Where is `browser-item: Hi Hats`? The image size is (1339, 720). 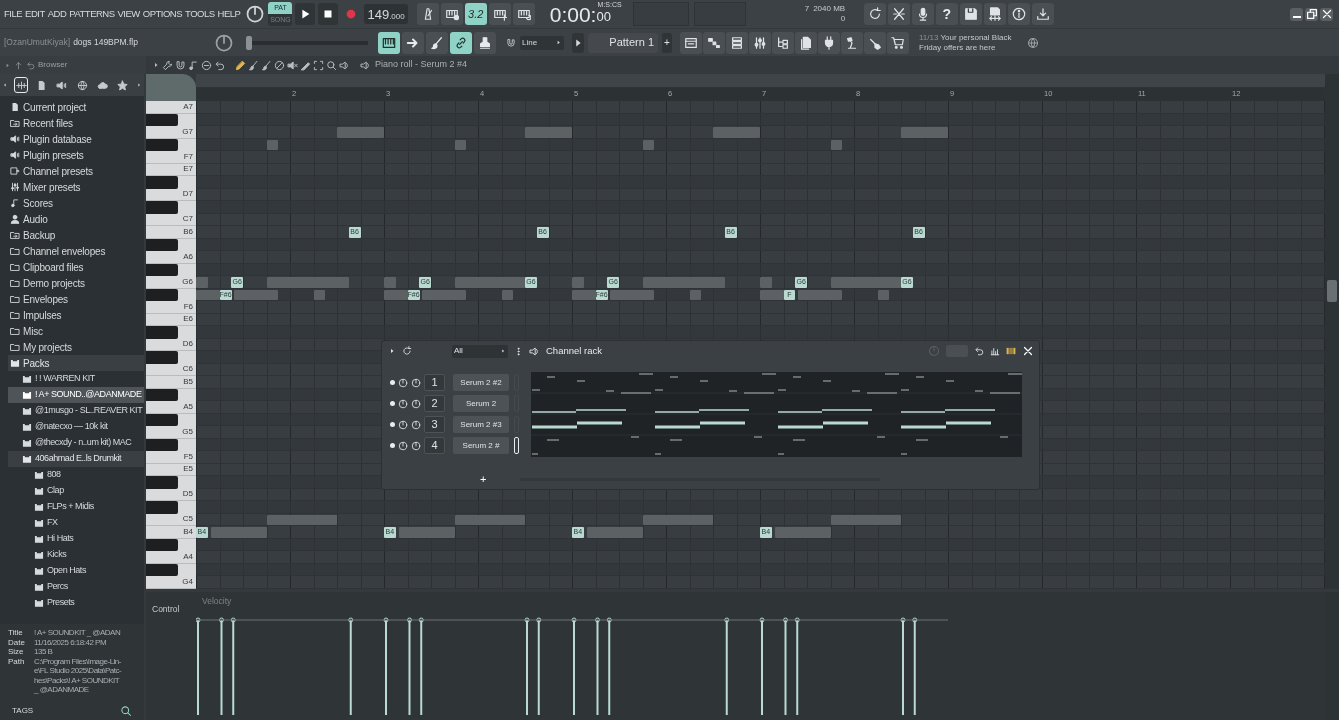 browser-item: Hi Hats is located at coordinates (76, 539).